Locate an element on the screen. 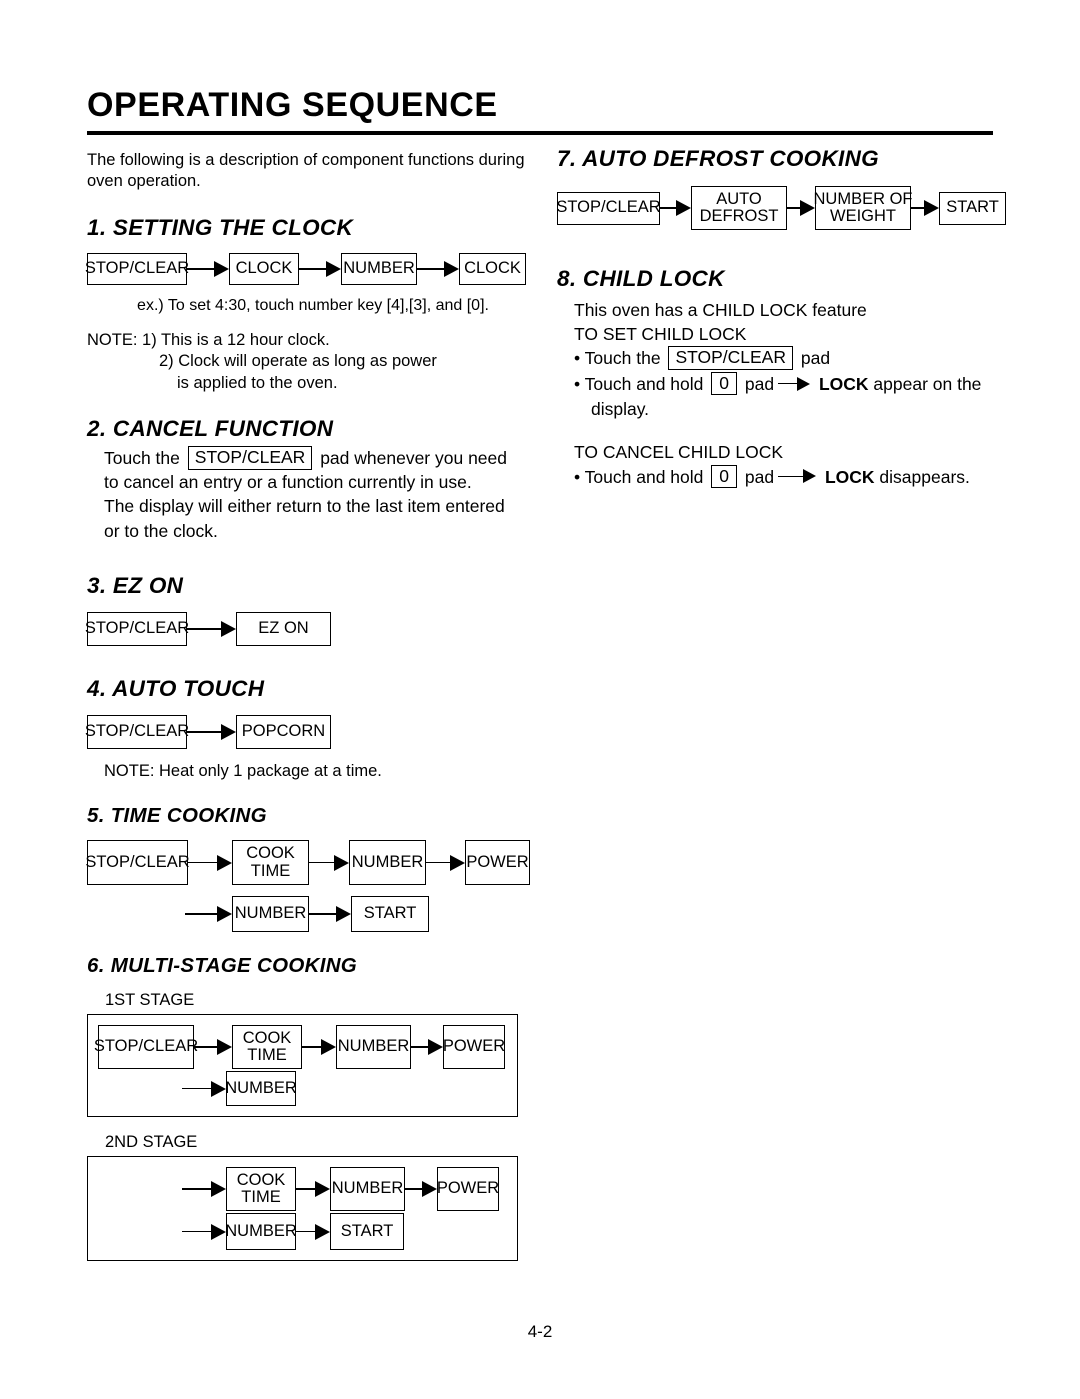 This screenshot has height=1399, width=1080. section-heading-multi-stage-cooking: 6. MULTI-STAGE COOKING is located at coordinates (222, 966).